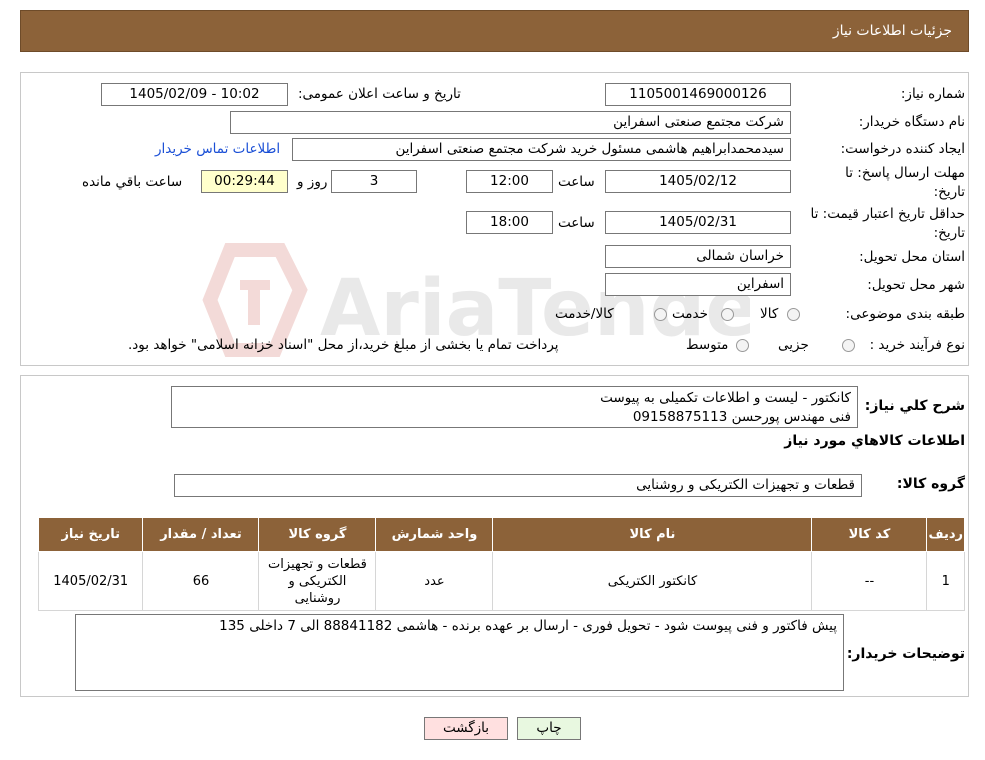 This screenshot has width=985, height=760. What do you see at coordinates (518, 485) in the screenshot?
I see `goods-group-field: قطعات و تجهیزات الکتریکی و روشنایی` at bounding box center [518, 485].